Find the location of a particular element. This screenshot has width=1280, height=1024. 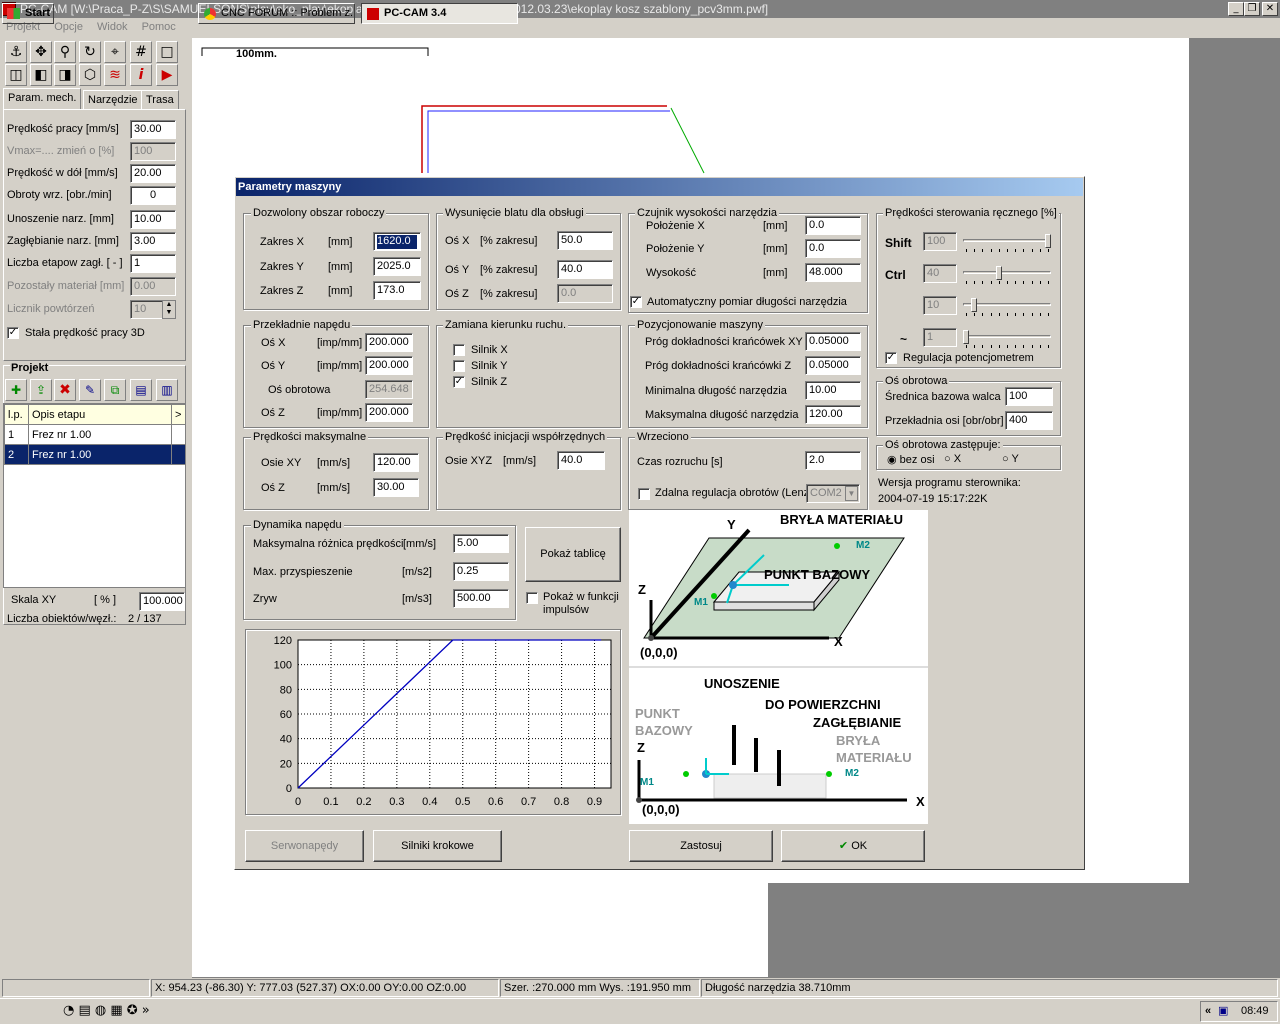

move-icon: ✥ is located at coordinates (41, 52).